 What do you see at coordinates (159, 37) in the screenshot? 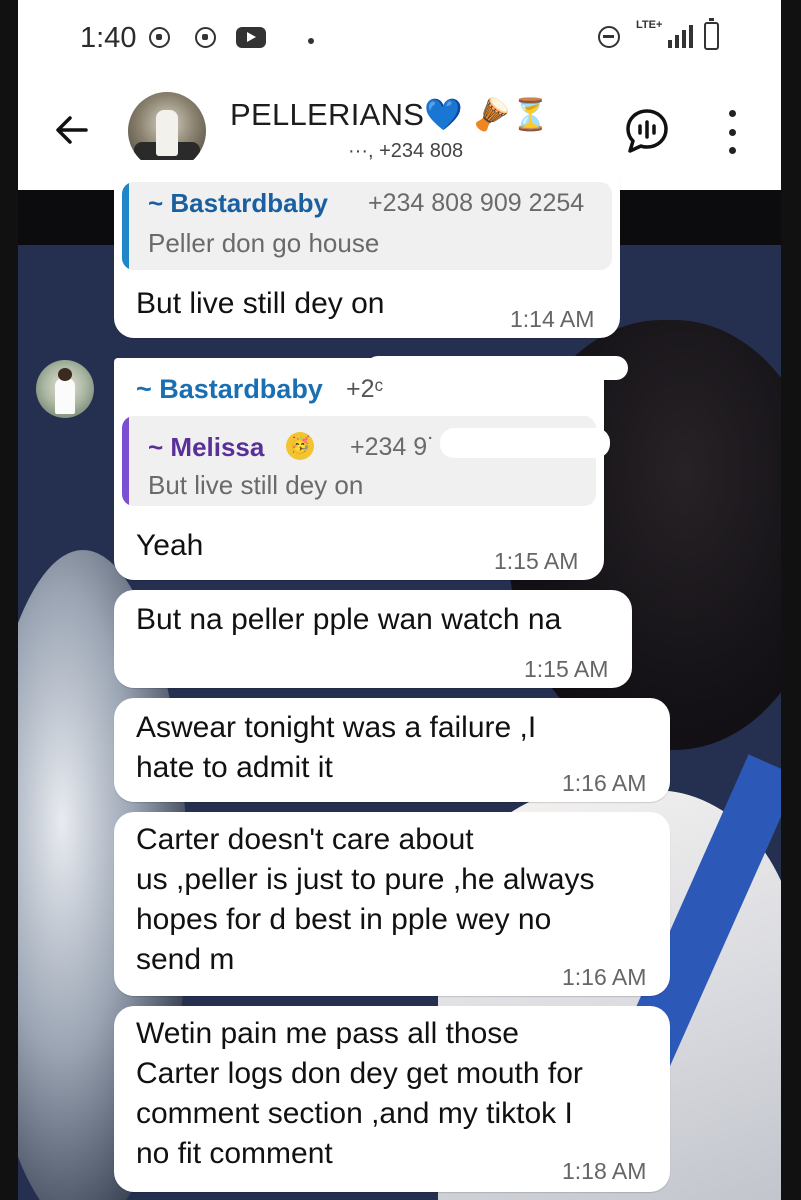
I see `whatsapp-notification-icon` at bounding box center [159, 37].